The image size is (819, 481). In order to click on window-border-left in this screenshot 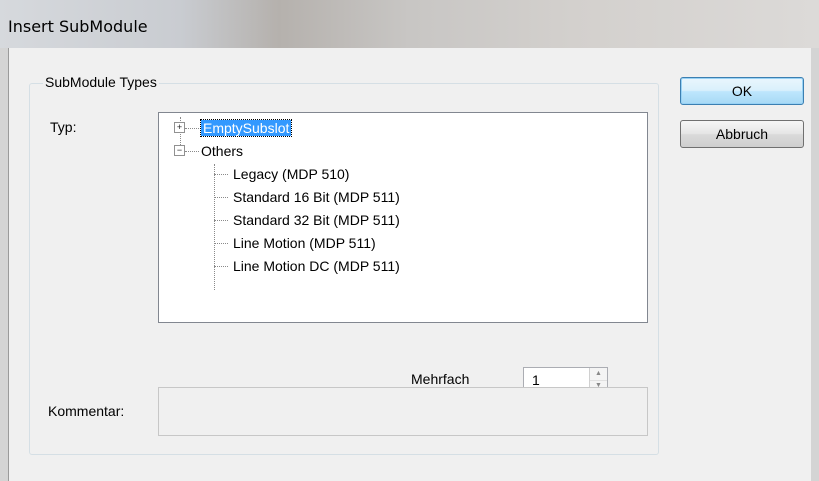, I will do `click(4, 264)`.